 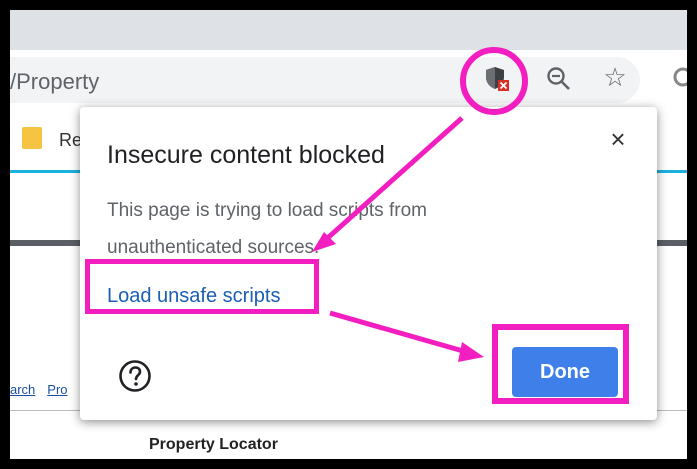 I want to click on page-links: arch Pro, so click(x=45, y=389).